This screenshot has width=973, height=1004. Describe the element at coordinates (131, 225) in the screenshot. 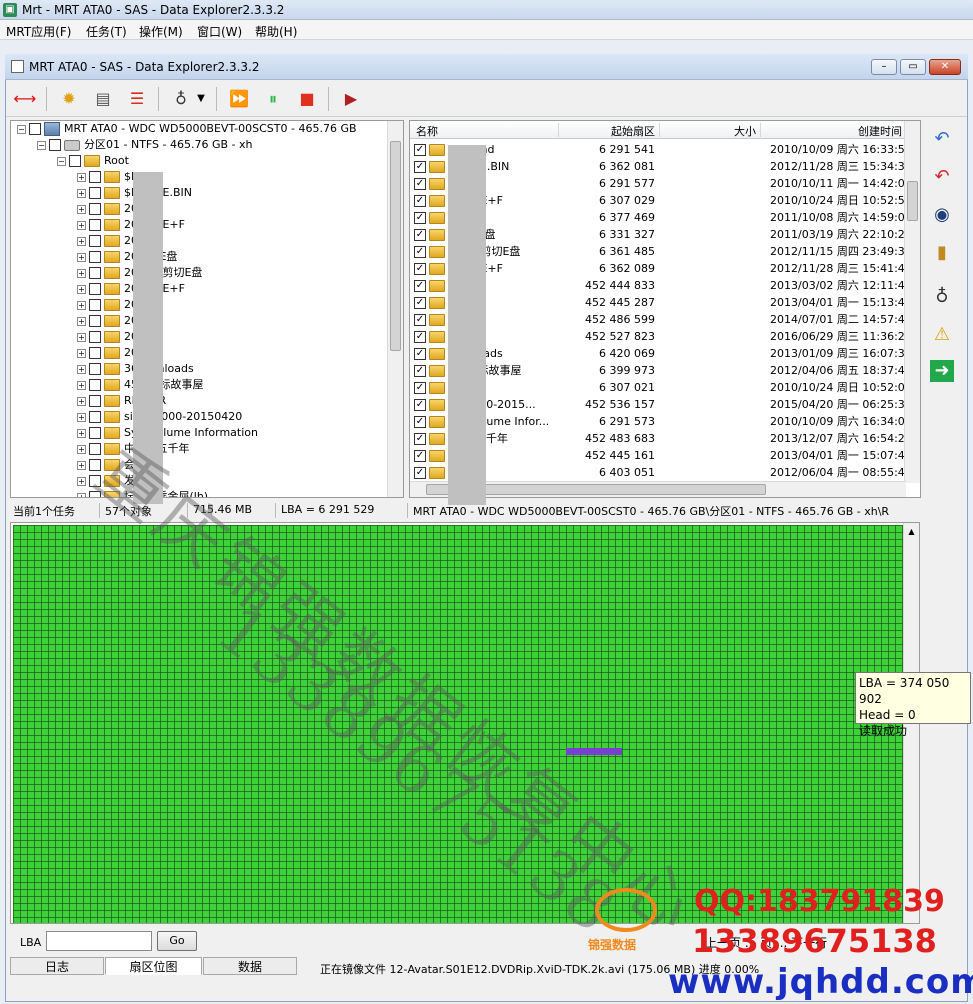

I see `tree-item: +20...24E+F` at that location.